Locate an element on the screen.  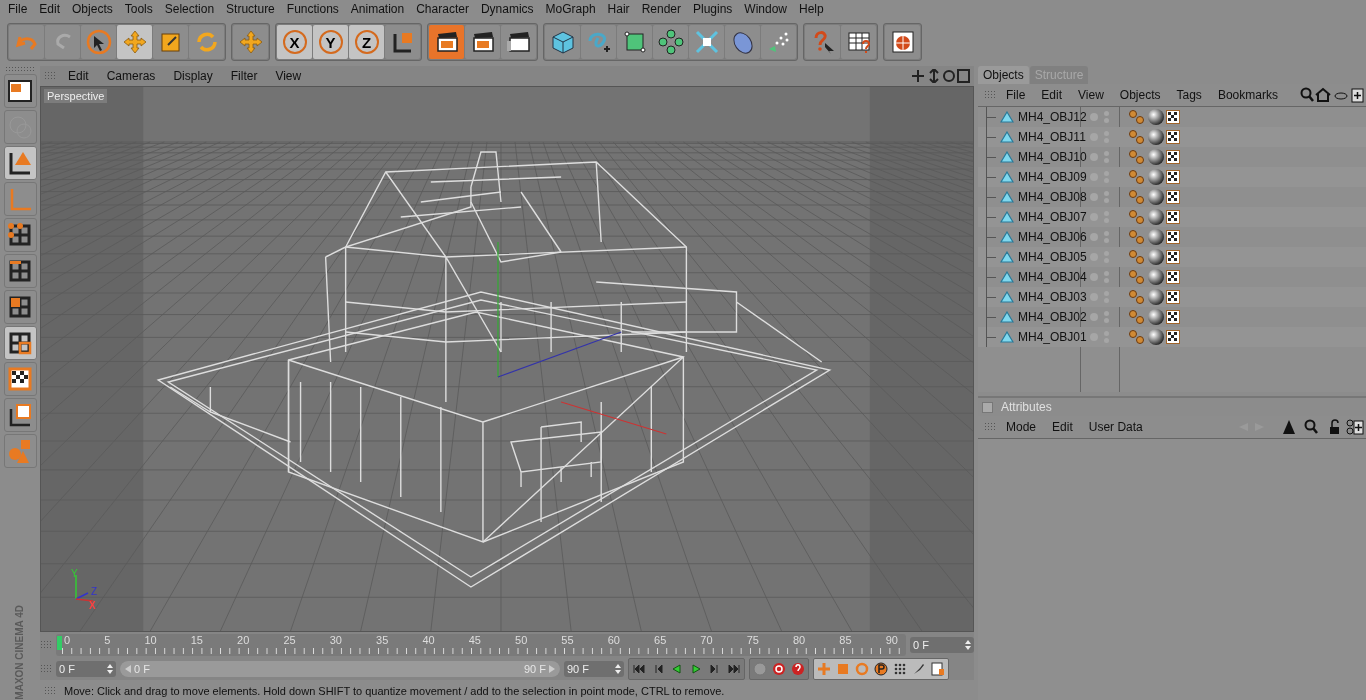
array-tool-icon is located at coordinates (670, 42).